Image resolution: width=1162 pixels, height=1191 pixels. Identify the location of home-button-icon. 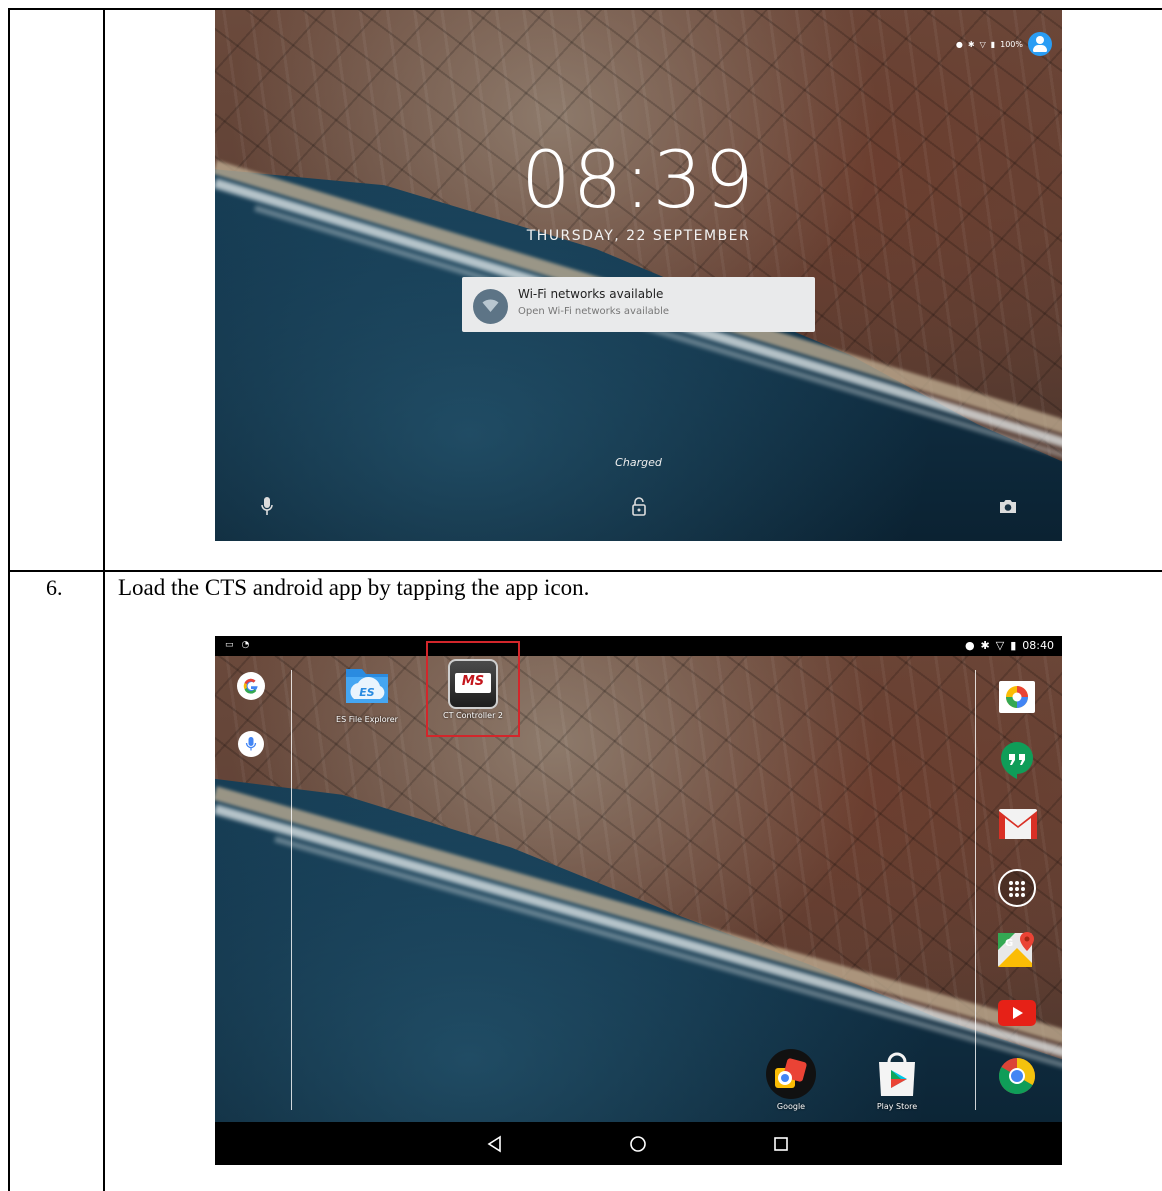
(638, 1144).